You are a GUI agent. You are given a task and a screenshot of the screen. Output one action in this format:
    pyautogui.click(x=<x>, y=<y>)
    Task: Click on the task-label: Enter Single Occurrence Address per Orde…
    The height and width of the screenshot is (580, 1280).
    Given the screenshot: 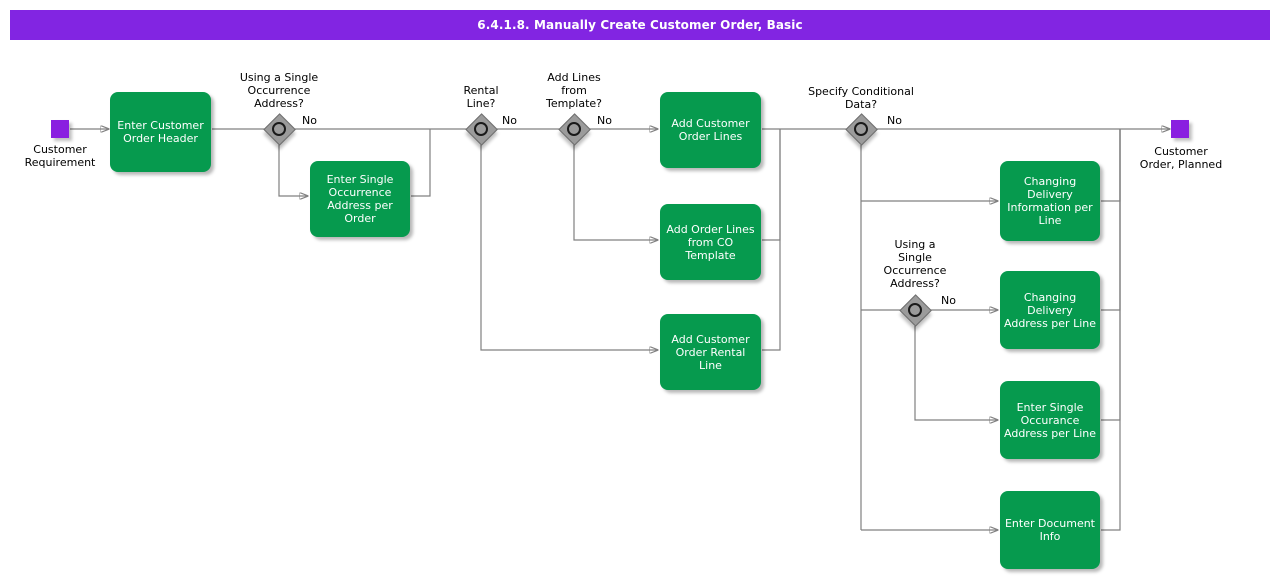 What is the action you would take?
    pyautogui.click(x=360, y=199)
    